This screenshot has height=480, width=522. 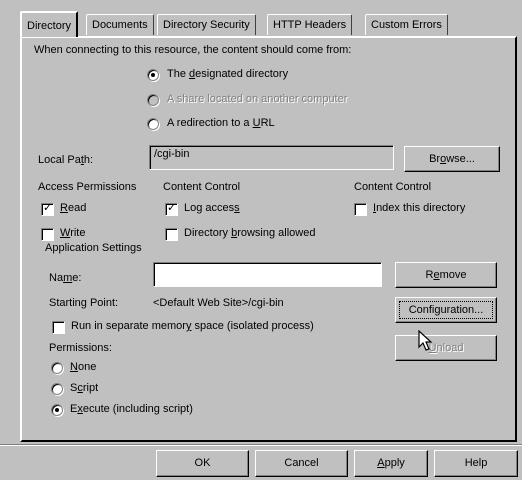 What do you see at coordinates (153, 75) in the screenshot?
I see `radio-designated-directory` at bounding box center [153, 75].